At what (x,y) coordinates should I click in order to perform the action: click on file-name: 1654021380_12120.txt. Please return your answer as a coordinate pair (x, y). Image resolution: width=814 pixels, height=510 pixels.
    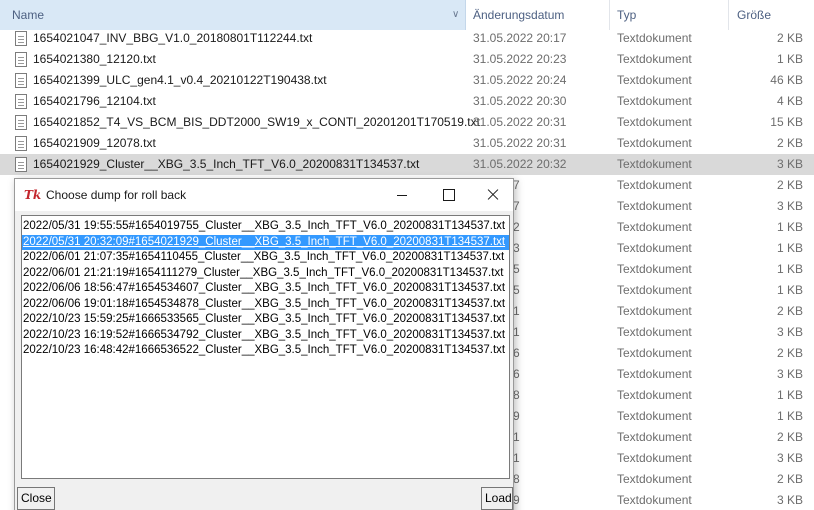
    Looking at the image, I should click on (94, 59).